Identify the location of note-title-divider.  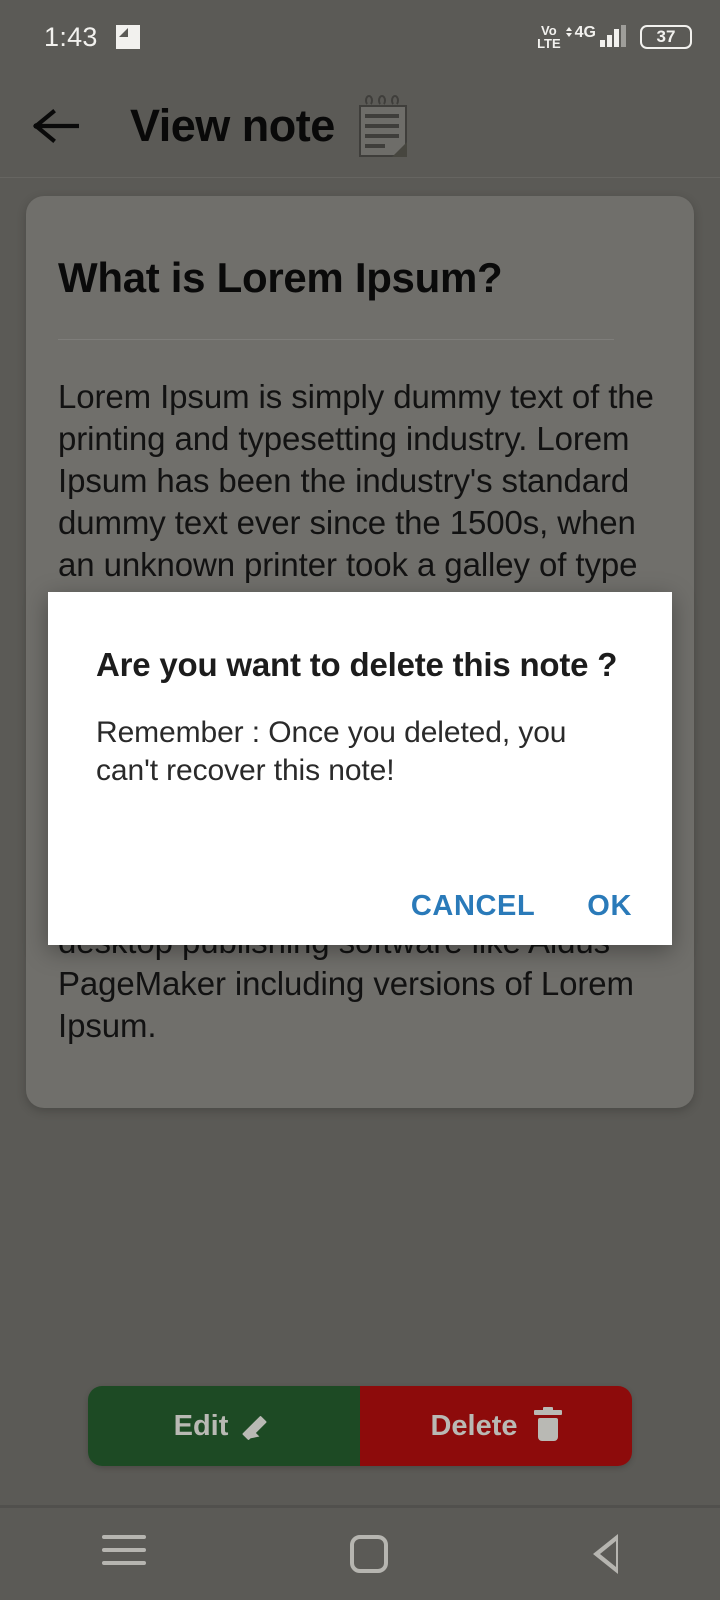
(336, 340).